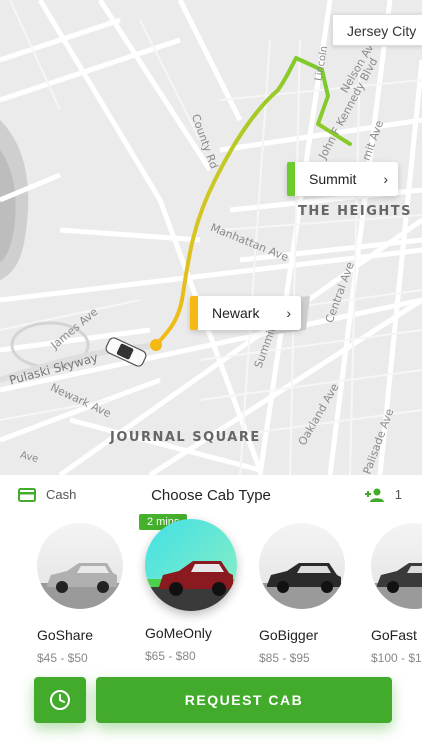 The width and height of the screenshot is (422, 750). What do you see at coordinates (194, 313) in the screenshot?
I see `origin-color-bar` at bounding box center [194, 313].